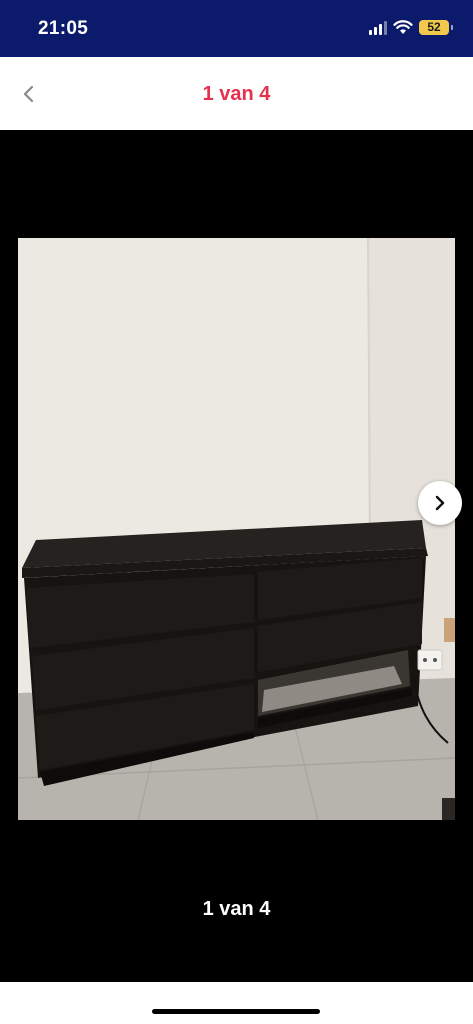 This screenshot has height=1024, width=473. What do you see at coordinates (236, 28) in the screenshot?
I see `status-bar: 21:05 52` at bounding box center [236, 28].